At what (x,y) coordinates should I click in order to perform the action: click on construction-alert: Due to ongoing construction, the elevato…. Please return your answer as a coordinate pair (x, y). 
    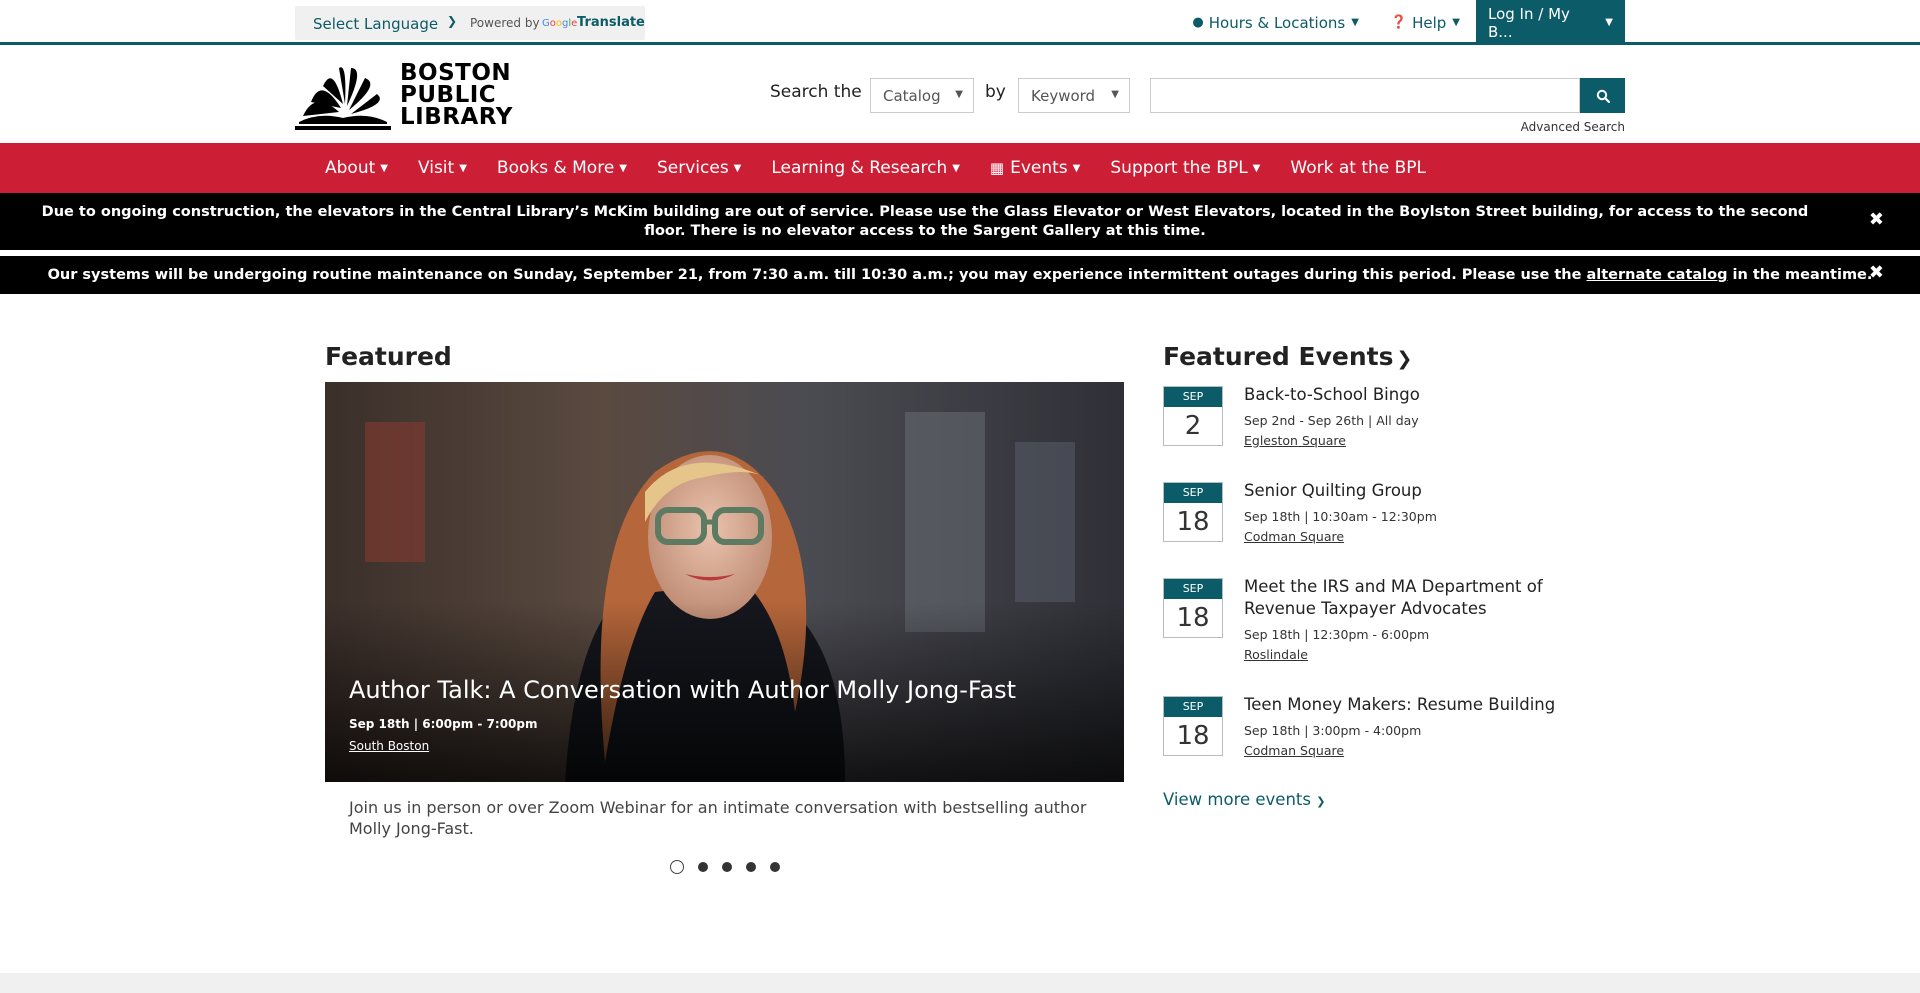
    Looking at the image, I should click on (960, 221).